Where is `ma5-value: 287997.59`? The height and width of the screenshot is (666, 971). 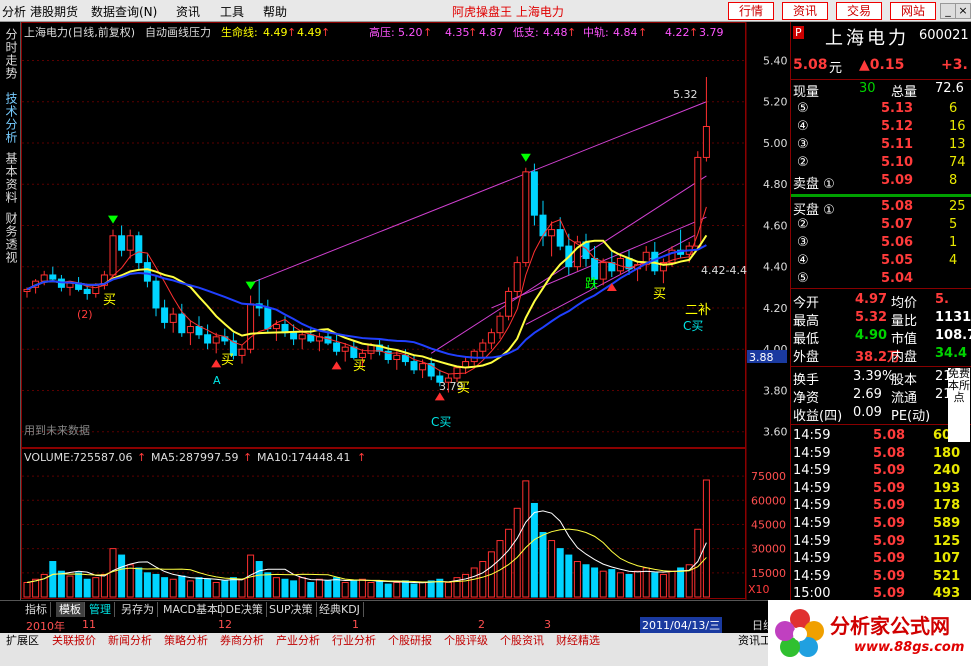
ma5-value: 287997.59 is located at coordinates (209, 457).